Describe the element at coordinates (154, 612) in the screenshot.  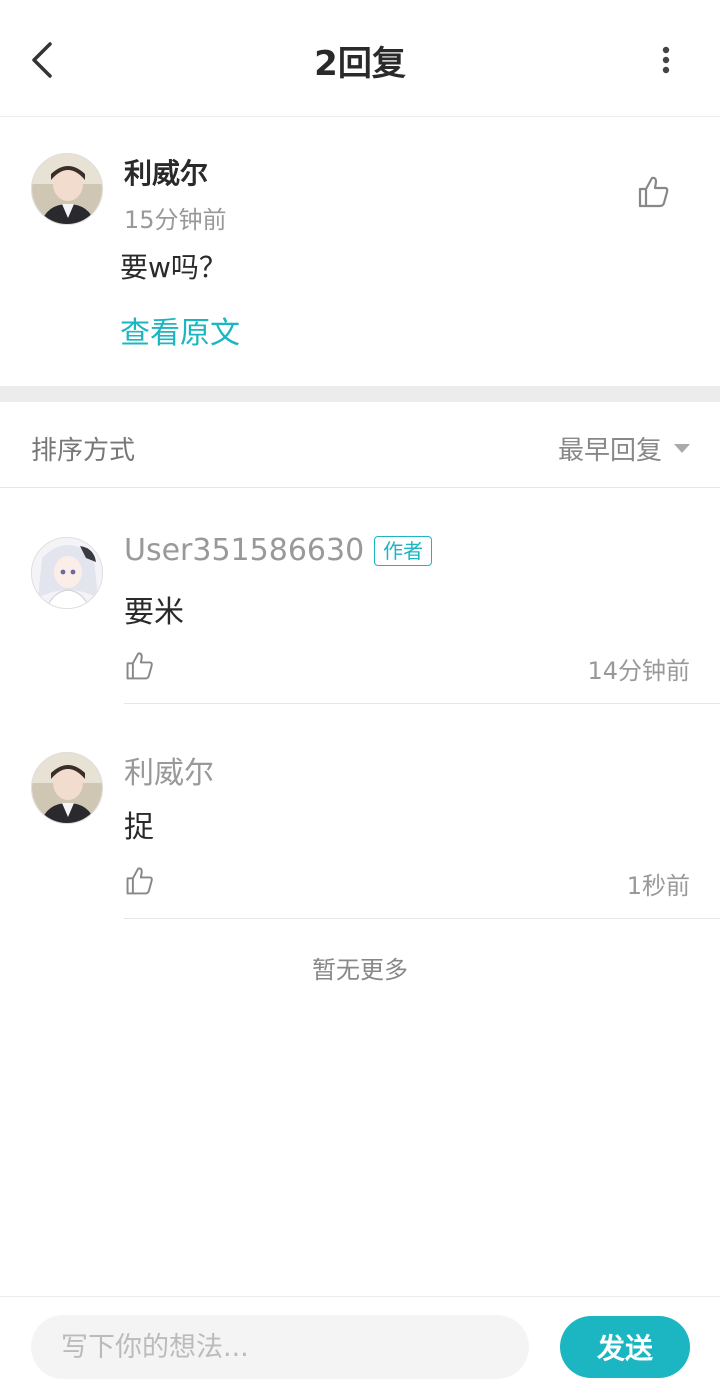
I see `reply-text: 要米` at that location.